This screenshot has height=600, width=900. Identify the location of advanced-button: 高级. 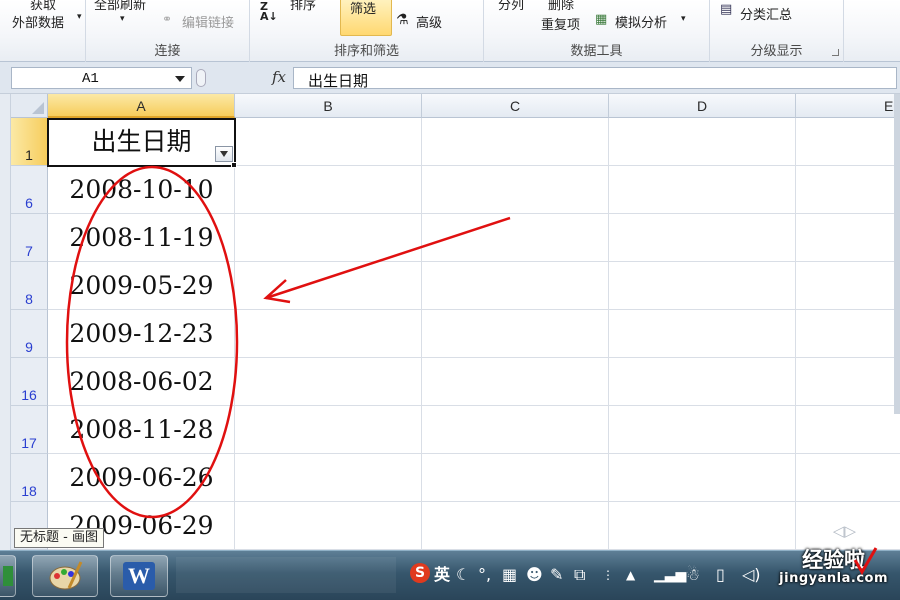
(429, 21).